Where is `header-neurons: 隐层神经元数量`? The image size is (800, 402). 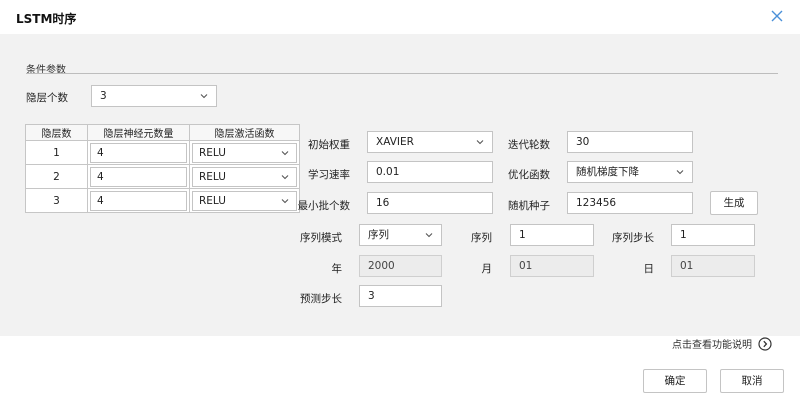
header-neurons: 隐层神经元数量 is located at coordinates (138, 132).